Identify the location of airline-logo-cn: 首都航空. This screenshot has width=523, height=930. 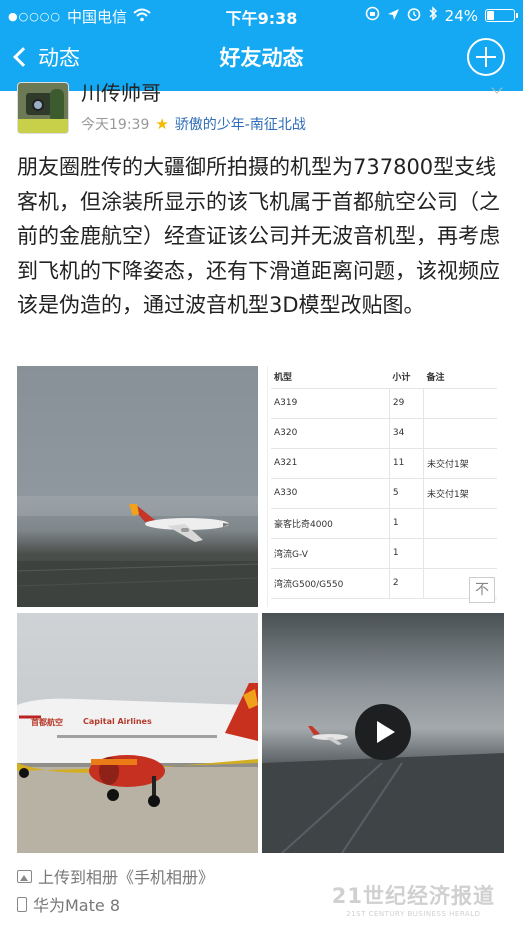
(47, 722).